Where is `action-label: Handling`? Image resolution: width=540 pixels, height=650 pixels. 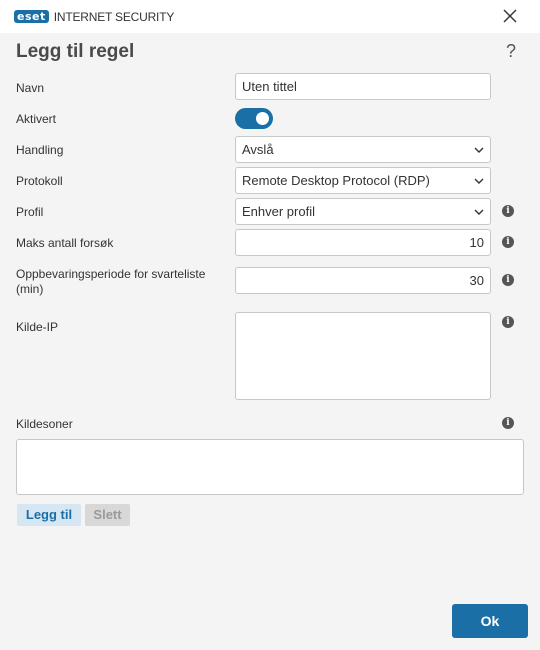 action-label: Handling is located at coordinates (40, 150).